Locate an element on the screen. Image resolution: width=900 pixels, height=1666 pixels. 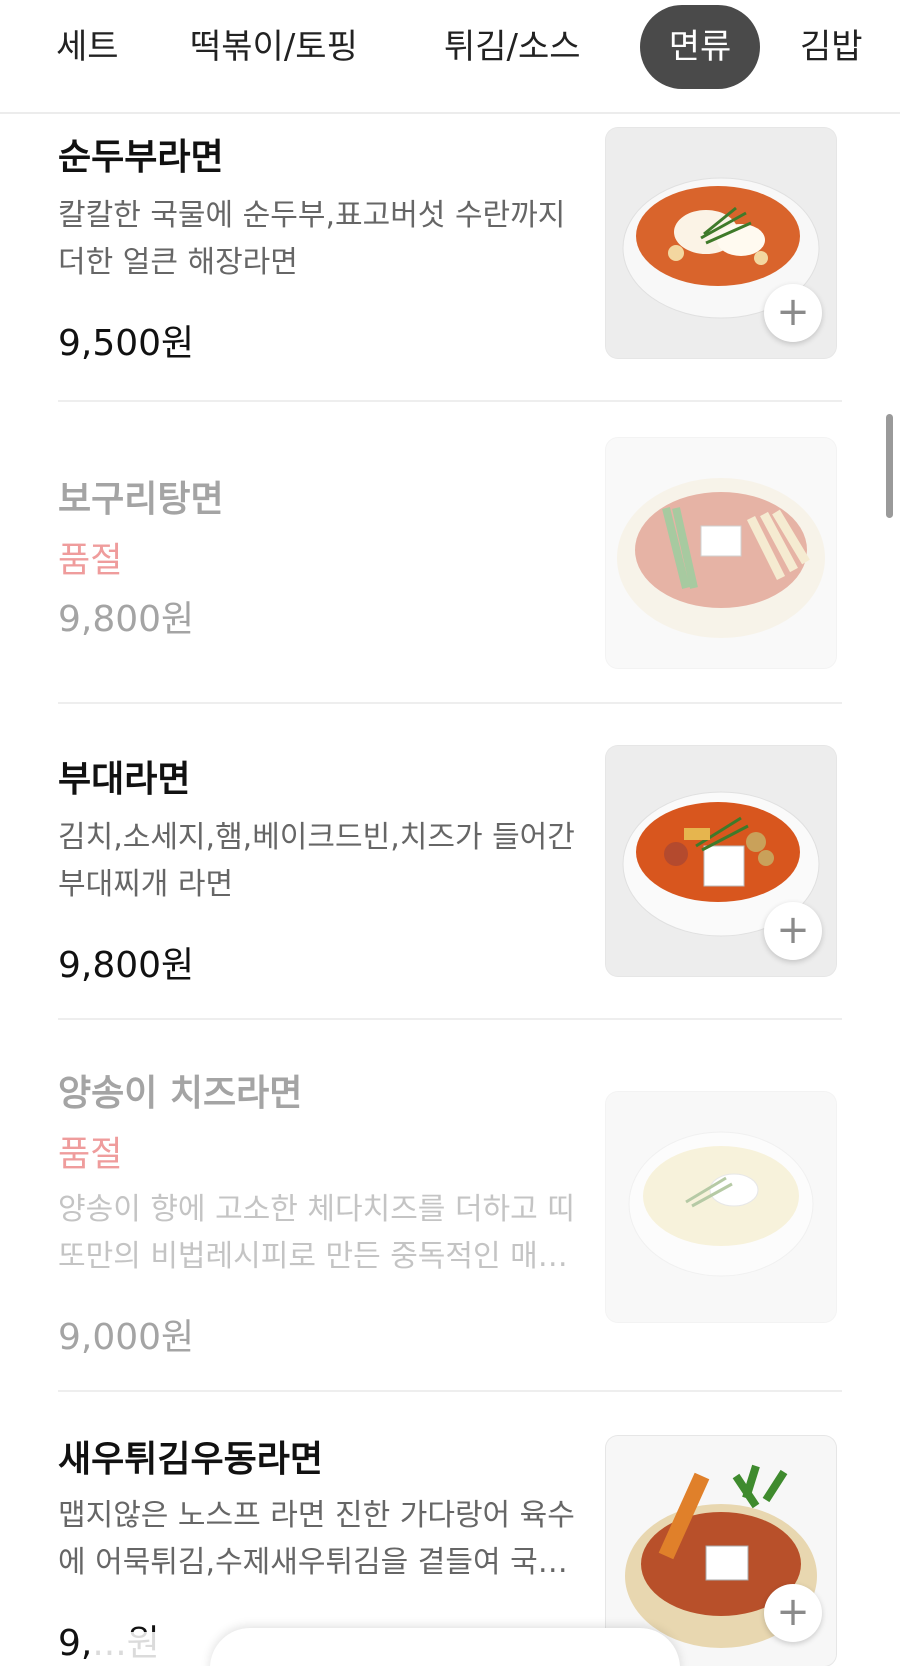
menu-item-description: 김치,소세지,햄,베이크드빈,치즈가 들어간 부대찌개 라면 is located at coordinates (316, 861).